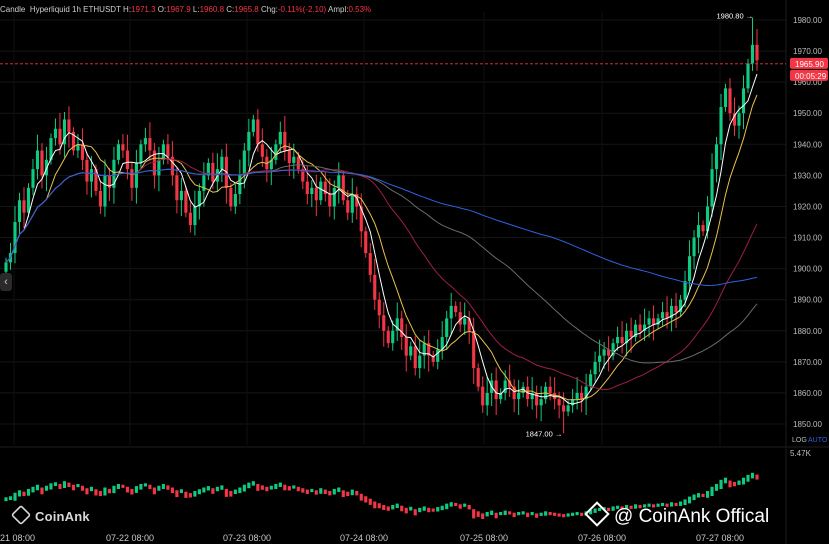  What do you see at coordinates (21, 515) in the screenshot?
I see `coinank-logo-icon` at bounding box center [21, 515].